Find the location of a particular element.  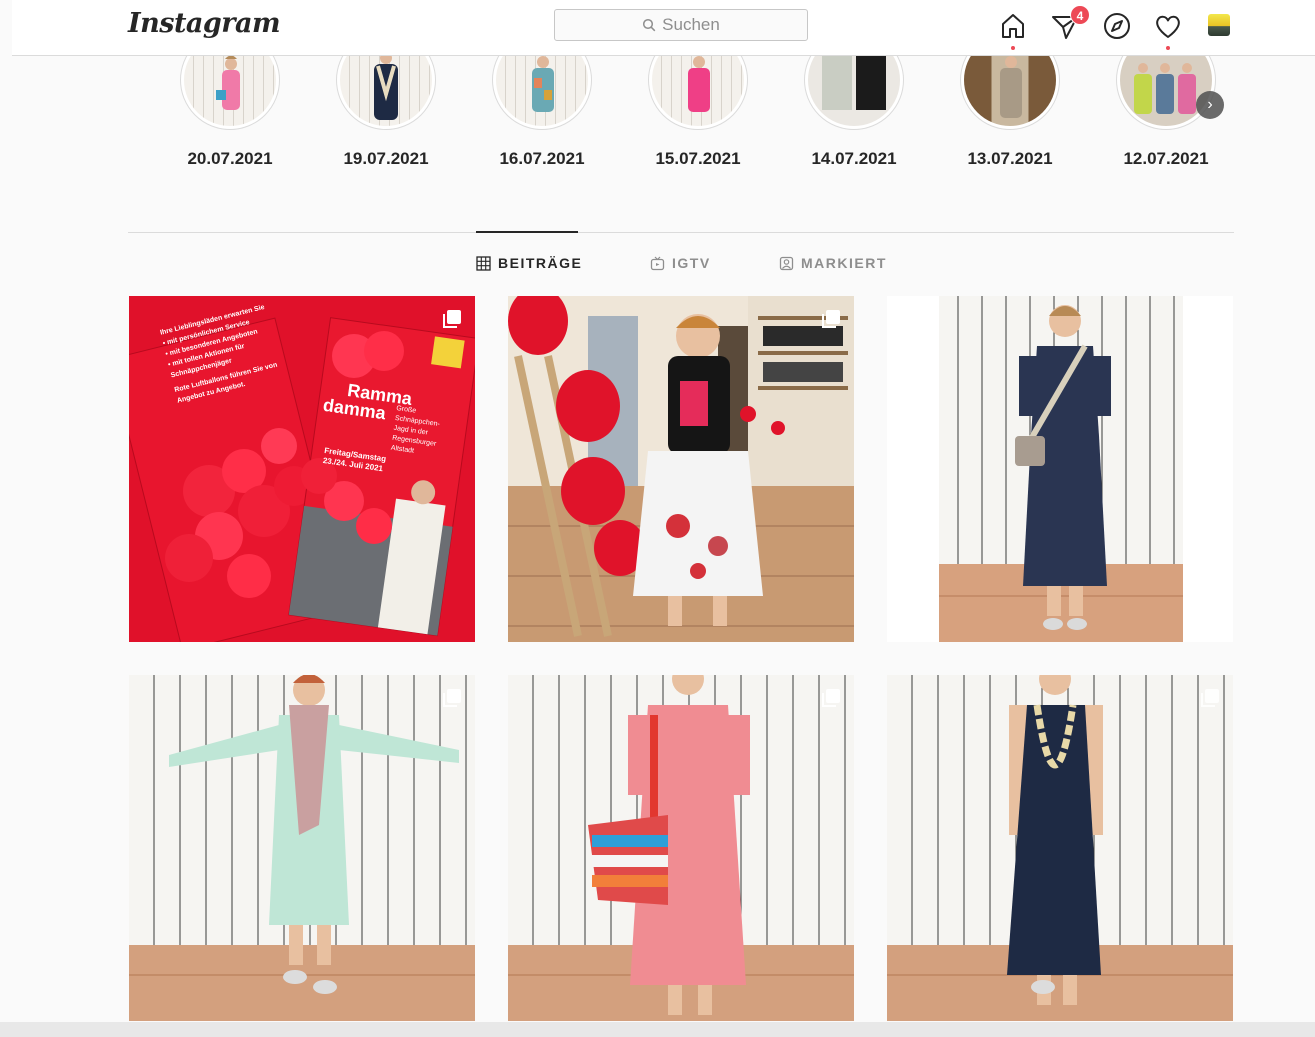

store-photo is located at coordinates (681, 469).